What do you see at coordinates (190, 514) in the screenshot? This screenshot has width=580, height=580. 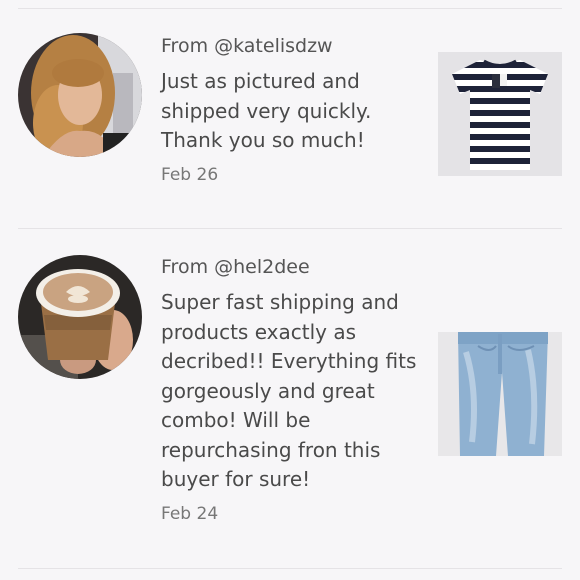 I see `review-date: Feb 24` at bounding box center [190, 514].